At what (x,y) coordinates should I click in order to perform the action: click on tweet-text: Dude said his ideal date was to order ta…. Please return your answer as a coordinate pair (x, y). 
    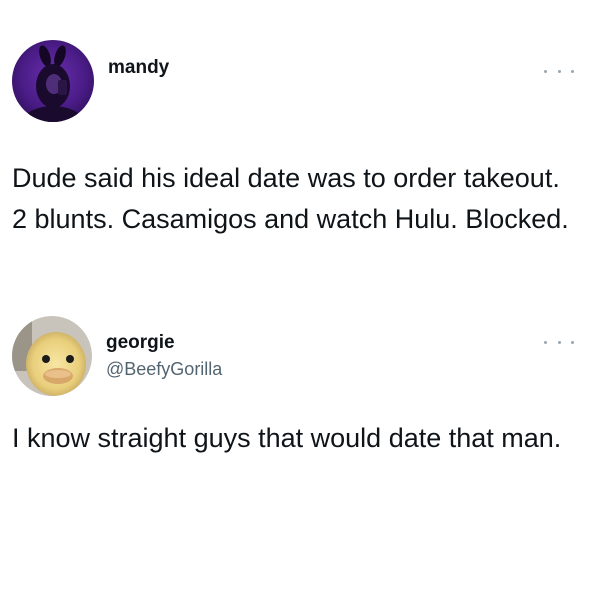
    Looking at the image, I should click on (290, 198).